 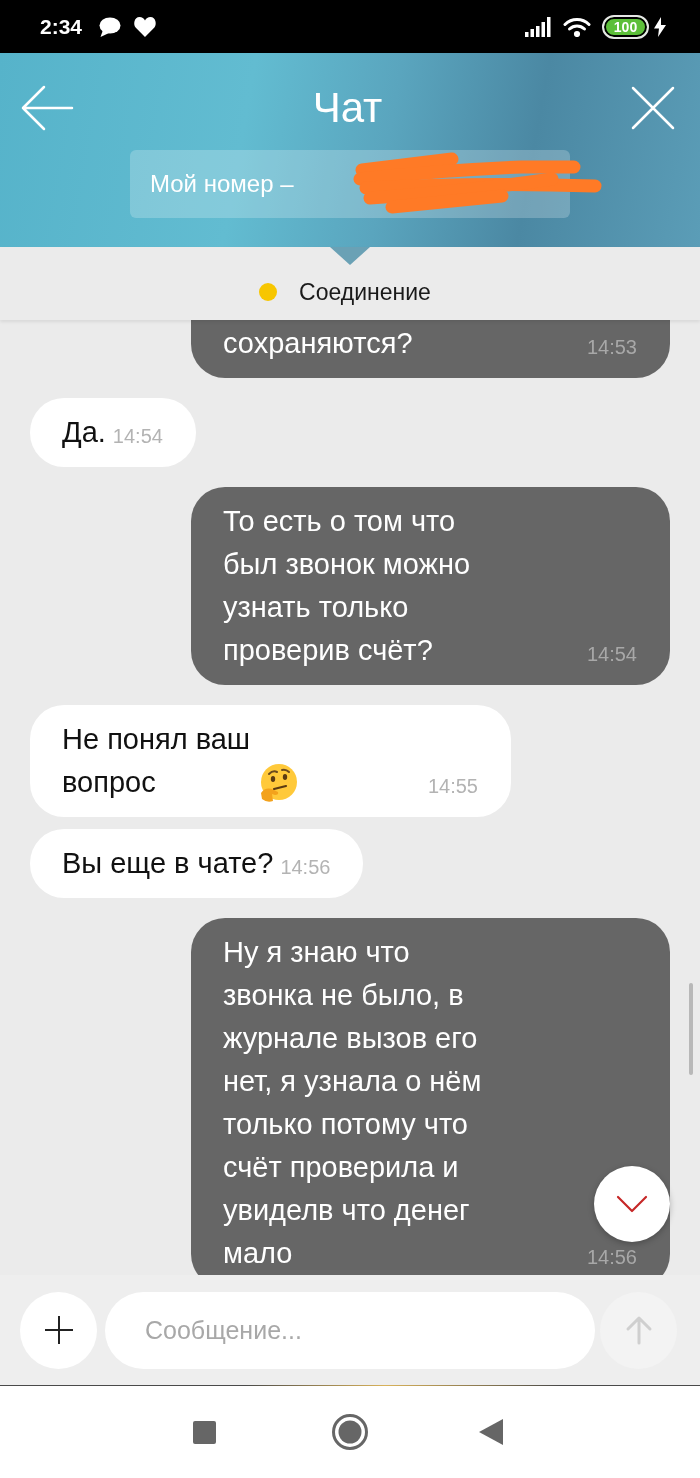 I want to click on message-time: 14:55, so click(x=452, y=786).